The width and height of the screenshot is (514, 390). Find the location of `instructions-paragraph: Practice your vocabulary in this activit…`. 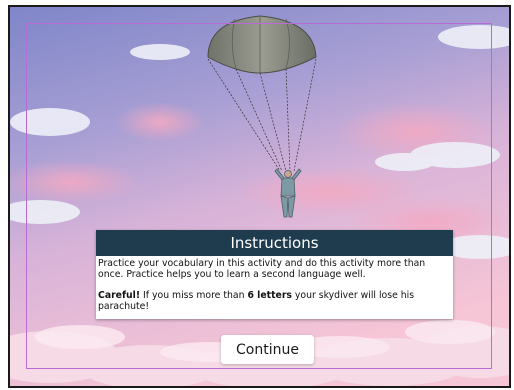

instructions-paragraph: Practice your vocabulary in this activit… is located at coordinates (262, 269).